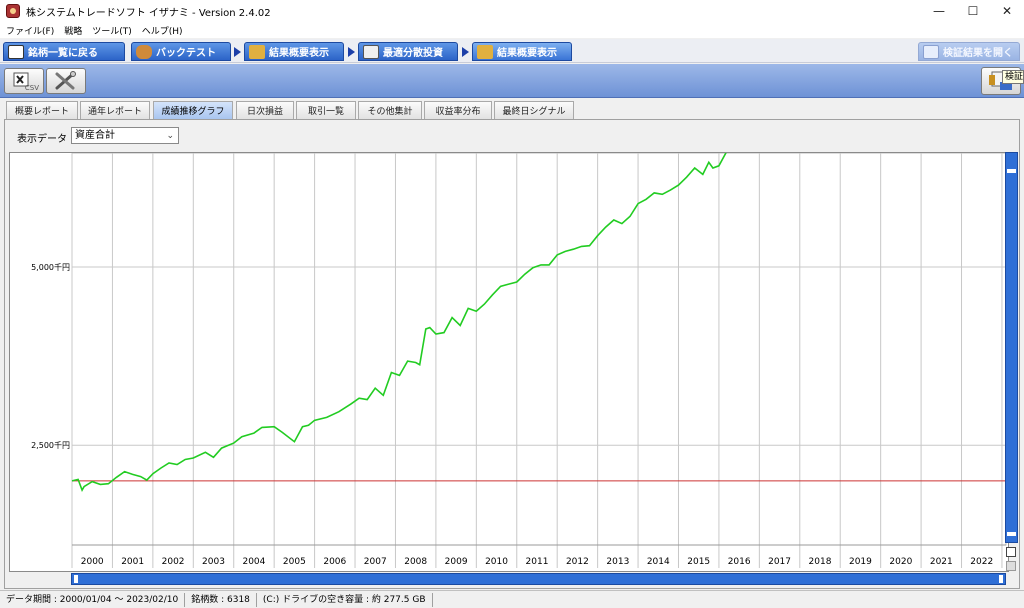 The image size is (1024, 608). I want to click on hscroll-right-handle, so click(1001, 579).